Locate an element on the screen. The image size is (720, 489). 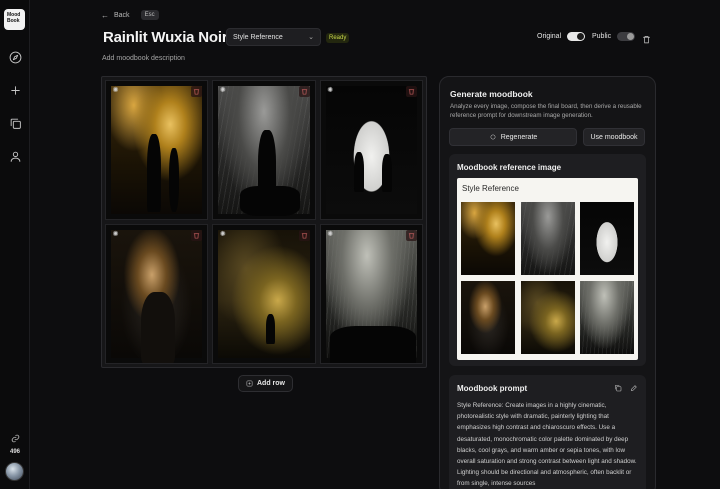
add-row-button: Add row is located at coordinates (265, 383).